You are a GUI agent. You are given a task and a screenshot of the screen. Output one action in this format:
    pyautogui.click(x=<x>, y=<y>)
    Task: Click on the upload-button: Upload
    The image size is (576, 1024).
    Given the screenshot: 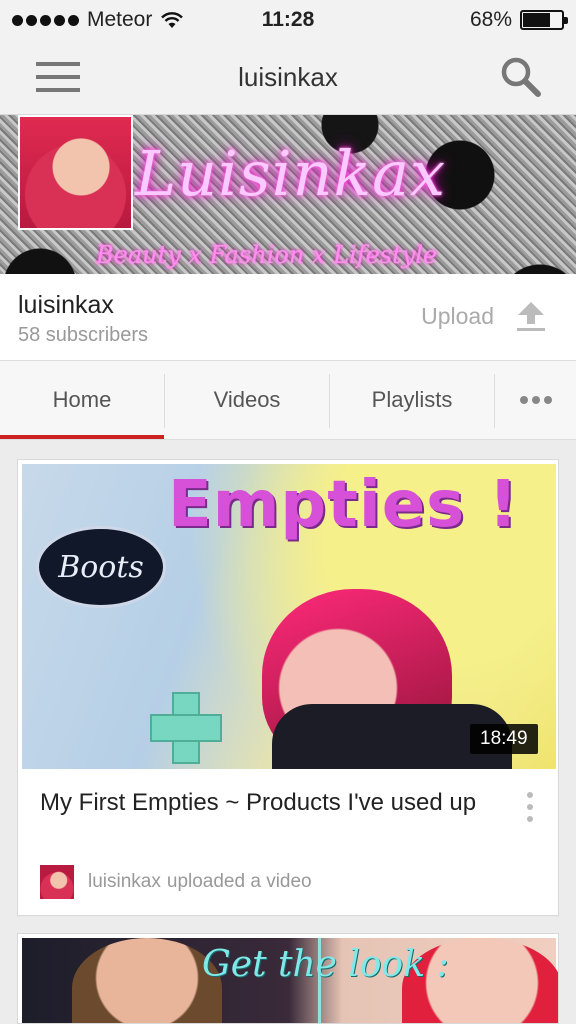 What is the action you would take?
    pyautogui.click(x=483, y=316)
    